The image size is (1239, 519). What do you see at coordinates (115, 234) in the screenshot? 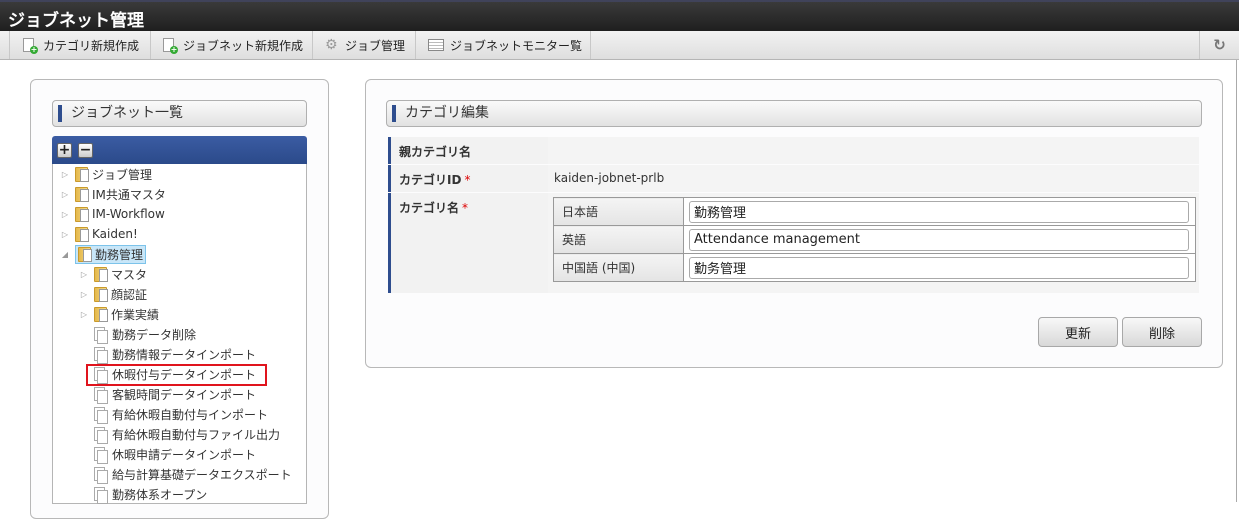
I see `tree-item-label: Kaiden!` at bounding box center [115, 234].